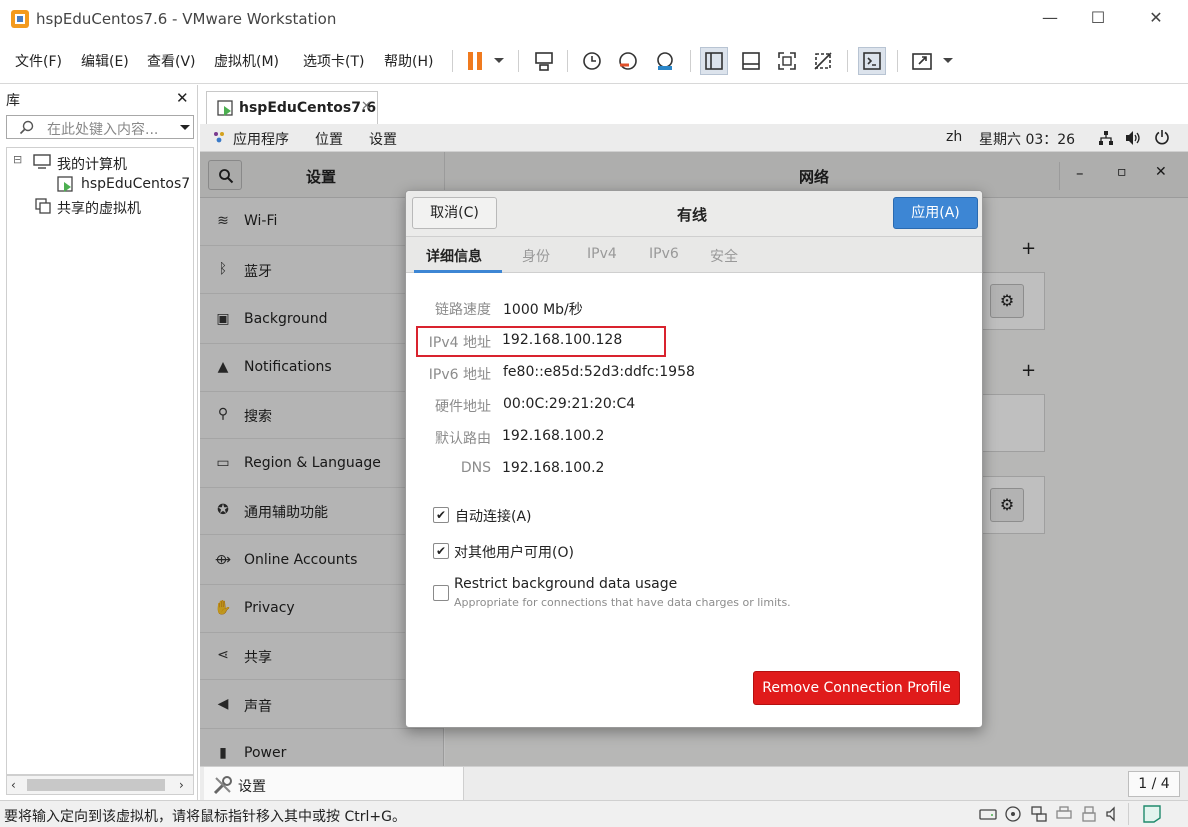 The image size is (1188, 827). What do you see at coordinates (1154, 784) in the screenshot?
I see `workspace-indicator: 1 / 4` at bounding box center [1154, 784].